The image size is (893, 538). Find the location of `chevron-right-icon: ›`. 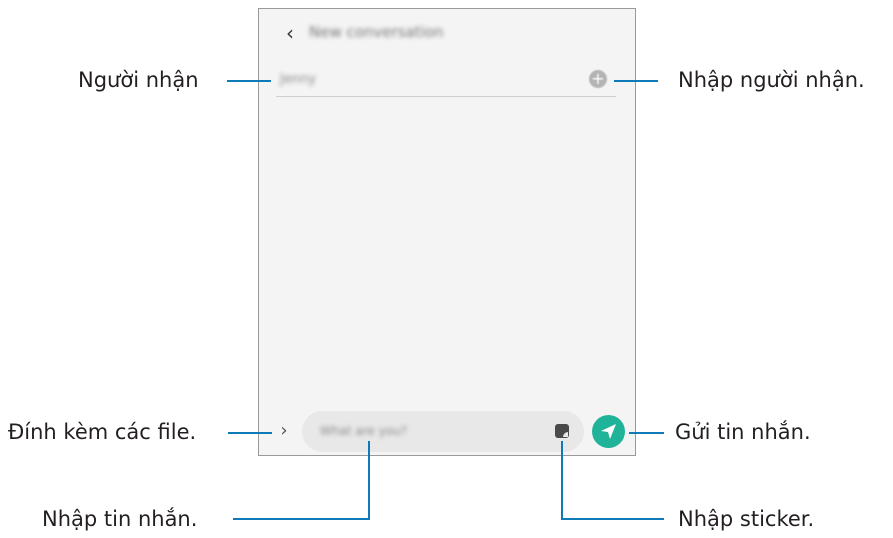

chevron-right-icon: › is located at coordinates (284, 431).